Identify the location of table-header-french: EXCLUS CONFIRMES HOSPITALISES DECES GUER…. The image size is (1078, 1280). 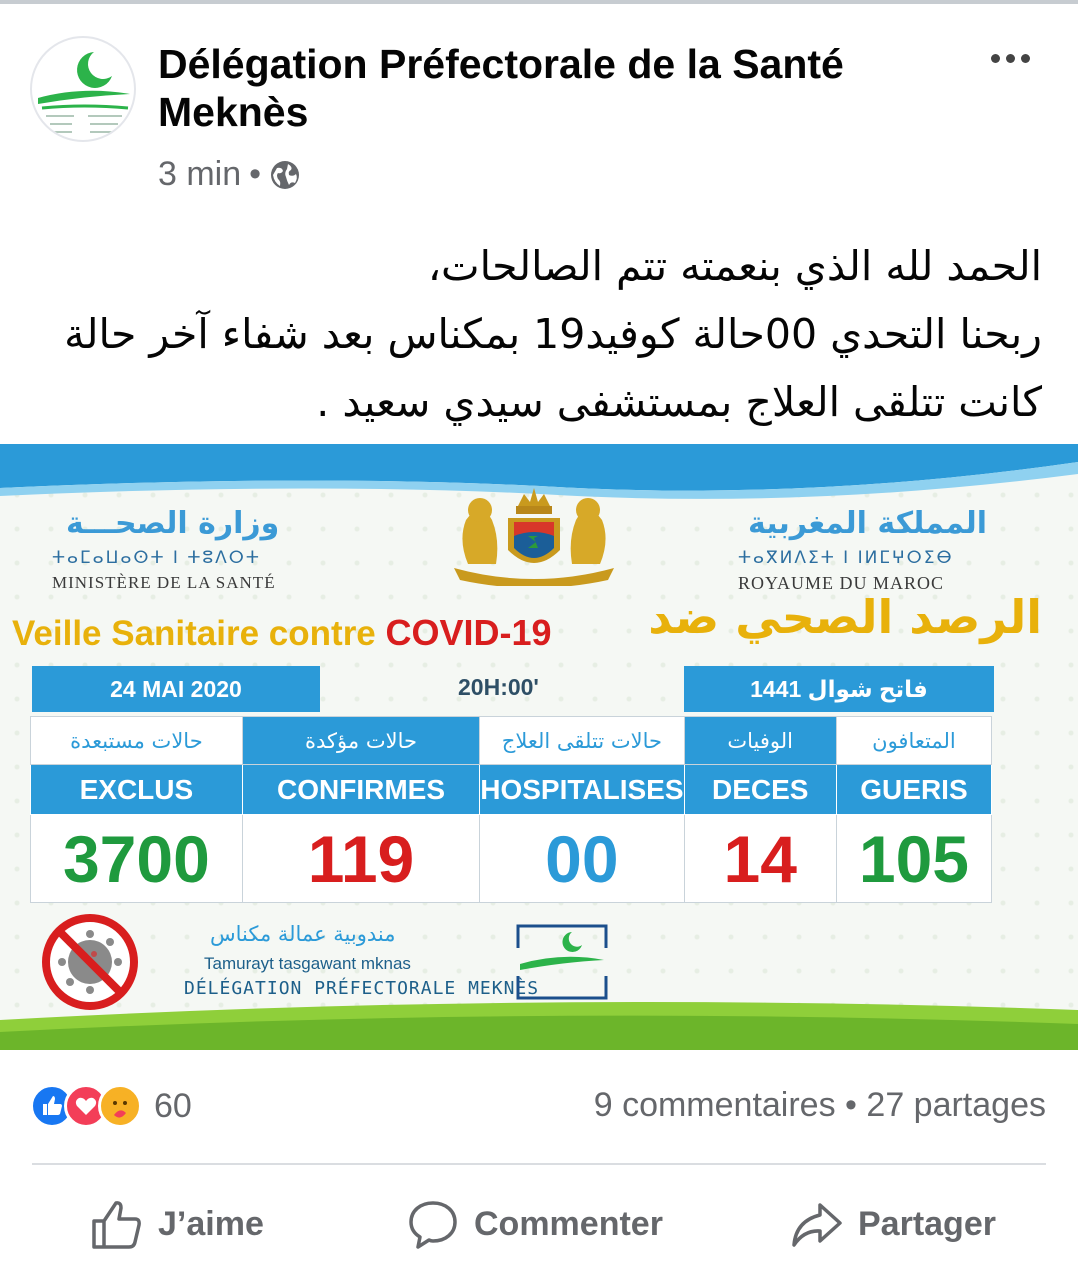
(511, 789).